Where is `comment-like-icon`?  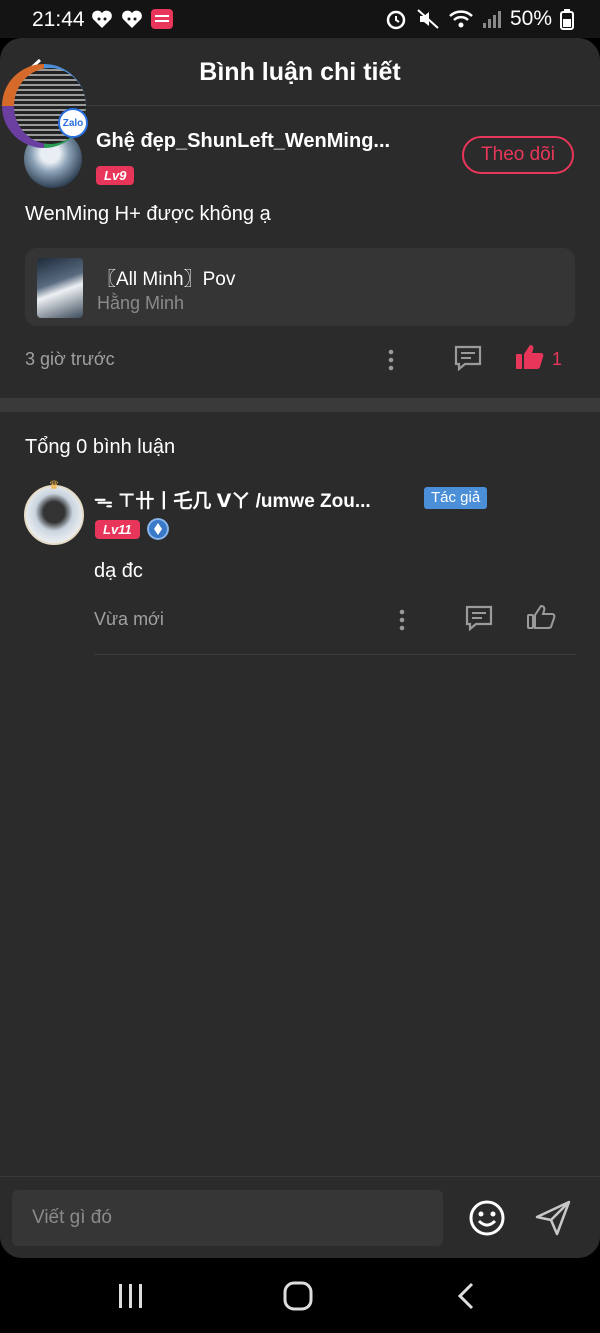 comment-like-icon is located at coordinates (541, 617).